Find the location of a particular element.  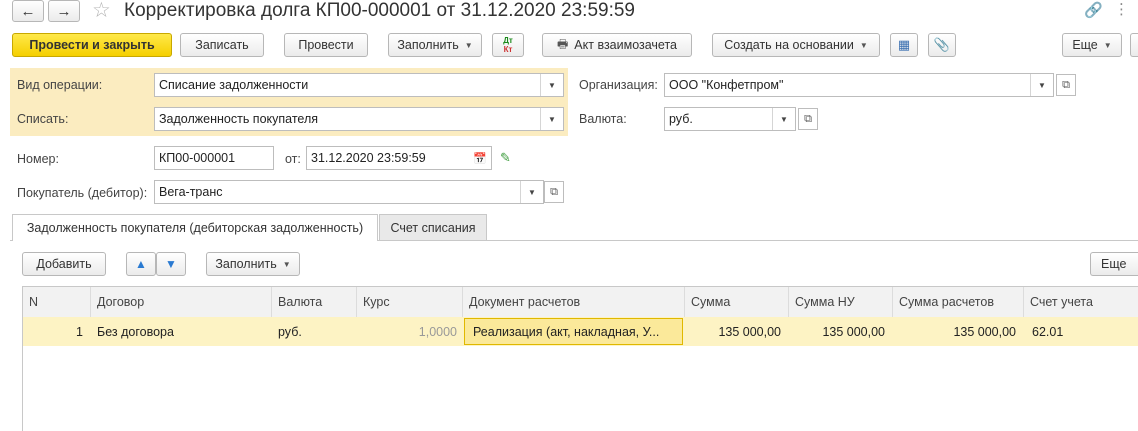

cell-settlement-amount: 135 000,00 is located at coordinates (954, 332).